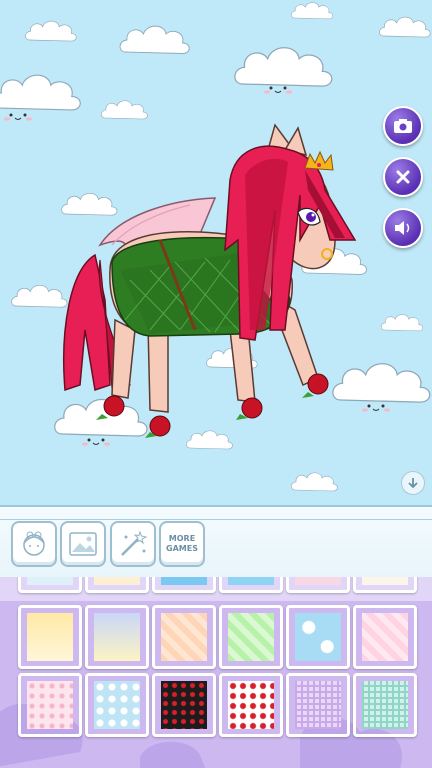 This screenshot has width=432, height=768. I want to click on effects-tool, so click(133, 544).